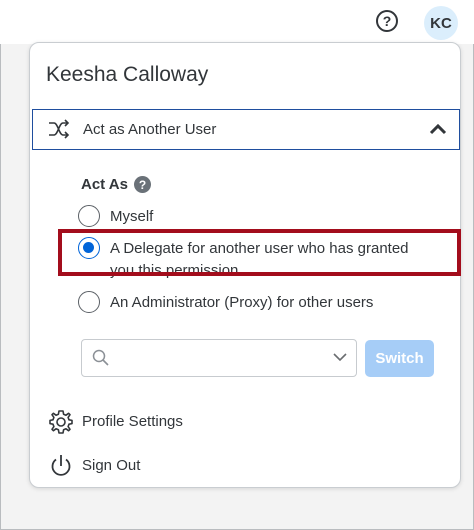 The height and width of the screenshot is (530, 474). I want to click on shuffle-icon, so click(59, 131).